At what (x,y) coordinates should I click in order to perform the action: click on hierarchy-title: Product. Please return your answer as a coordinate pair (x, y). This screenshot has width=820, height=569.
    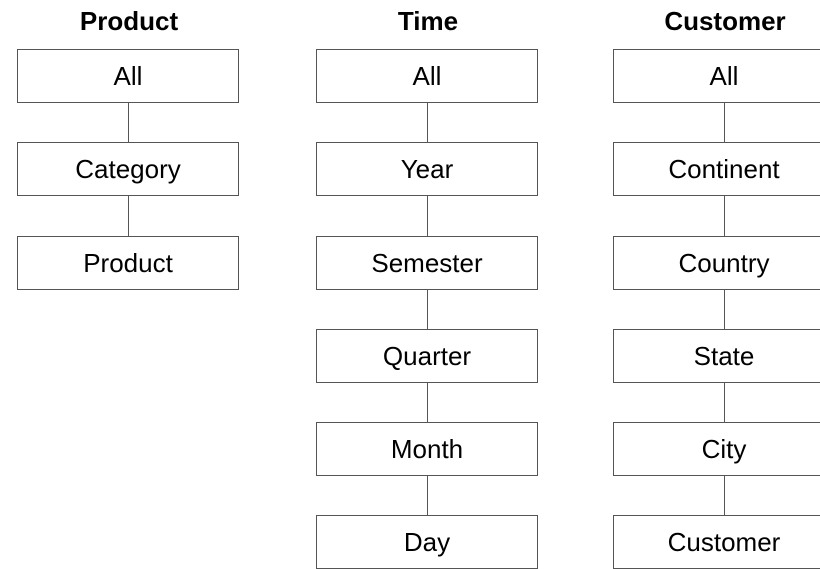
    Looking at the image, I should click on (129, 21).